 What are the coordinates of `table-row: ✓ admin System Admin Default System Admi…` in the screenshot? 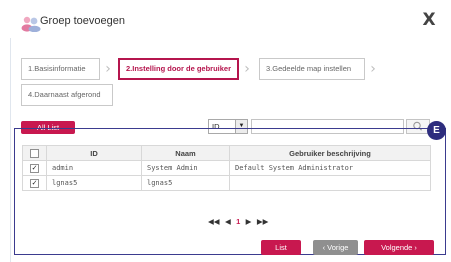 It's located at (226, 168).